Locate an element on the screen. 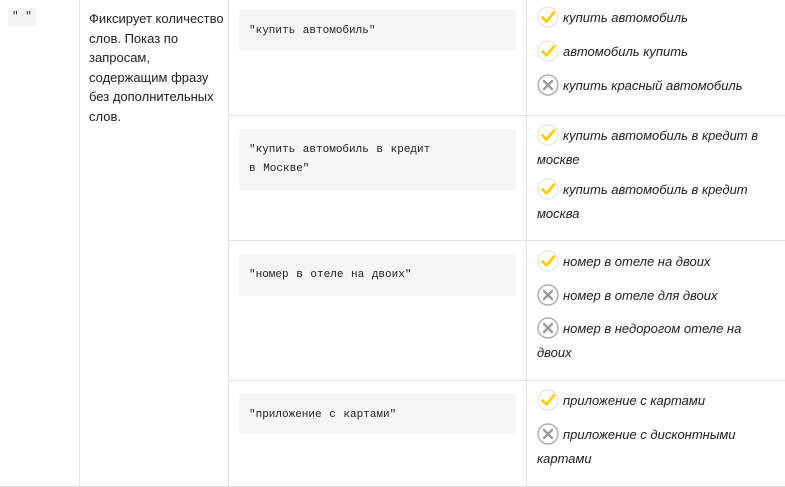 This screenshot has width=785, height=487. result-text: купить автомобиль в кредит в москве is located at coordinates (648, 147).